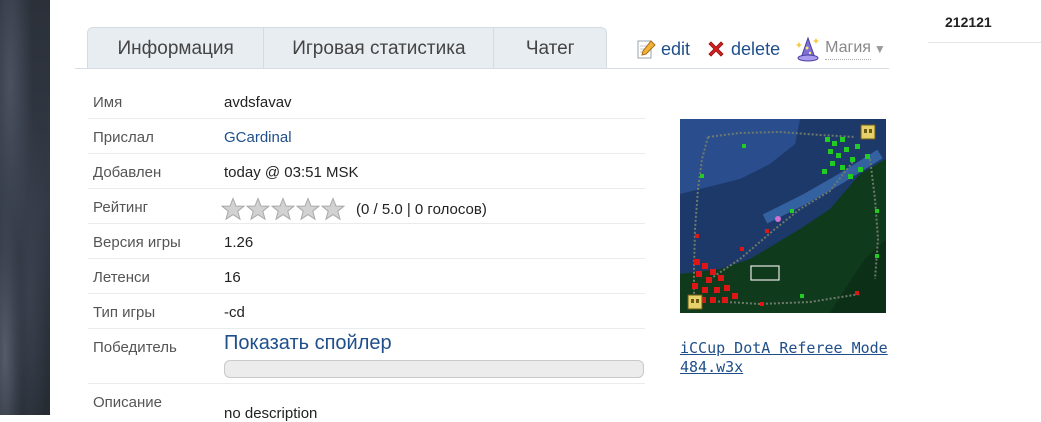 The image size is (1041, 422). I want to click on tabs-divider, so click(482, 68).